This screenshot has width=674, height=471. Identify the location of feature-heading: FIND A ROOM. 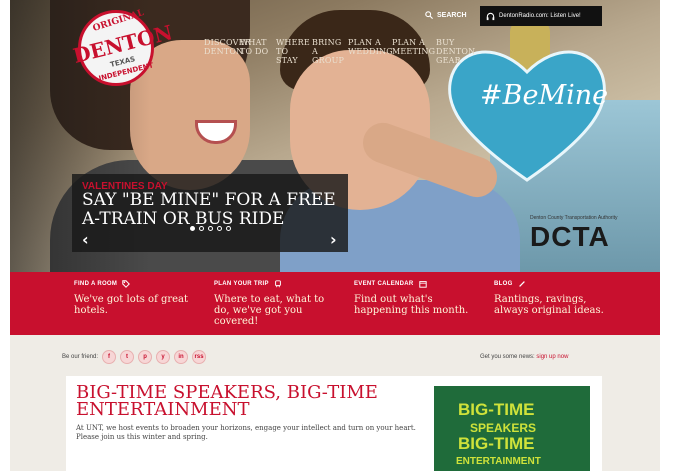
(96, 284).